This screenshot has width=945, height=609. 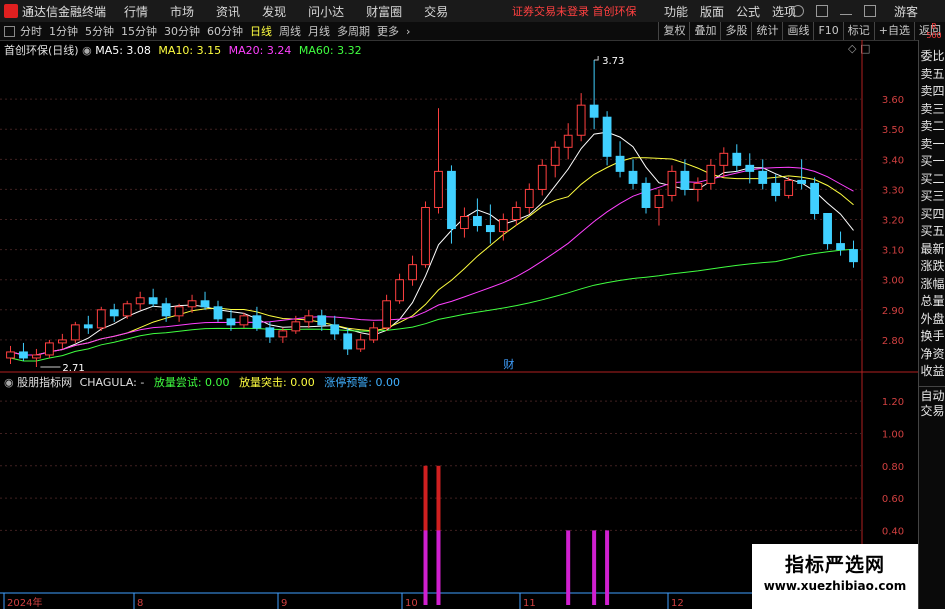 I want to click on sidebar-tab-10: 买五, so click(x=932, y=232).